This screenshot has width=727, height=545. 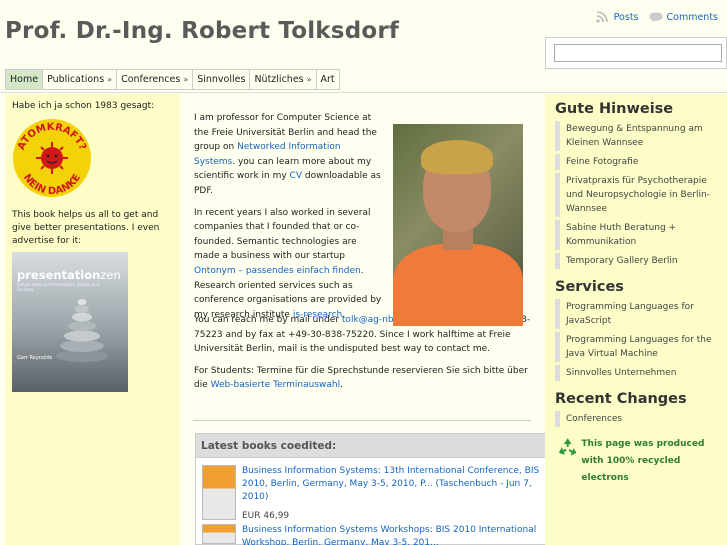 I want to click on nav-divider, so click(x=363, y=92).